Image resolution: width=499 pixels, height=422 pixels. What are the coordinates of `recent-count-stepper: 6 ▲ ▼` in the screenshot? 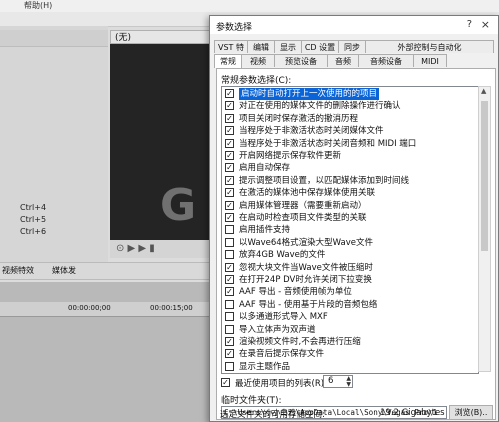 It's located at (338, 381).